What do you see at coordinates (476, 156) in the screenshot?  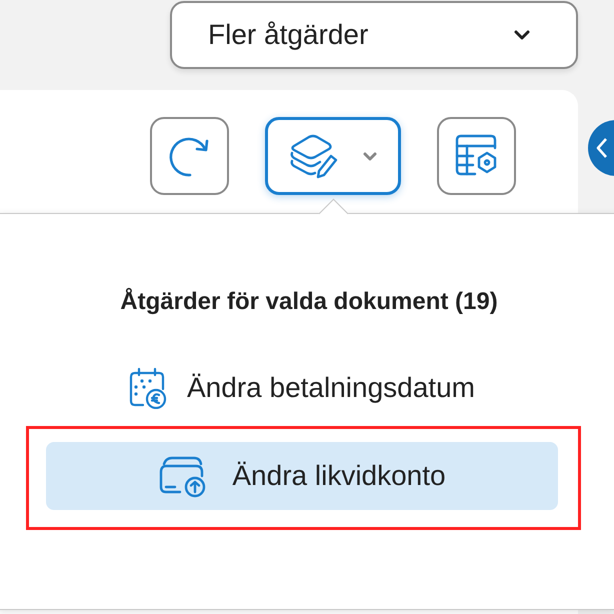 I see `table-settings-button` at bounding box center [476, 156].